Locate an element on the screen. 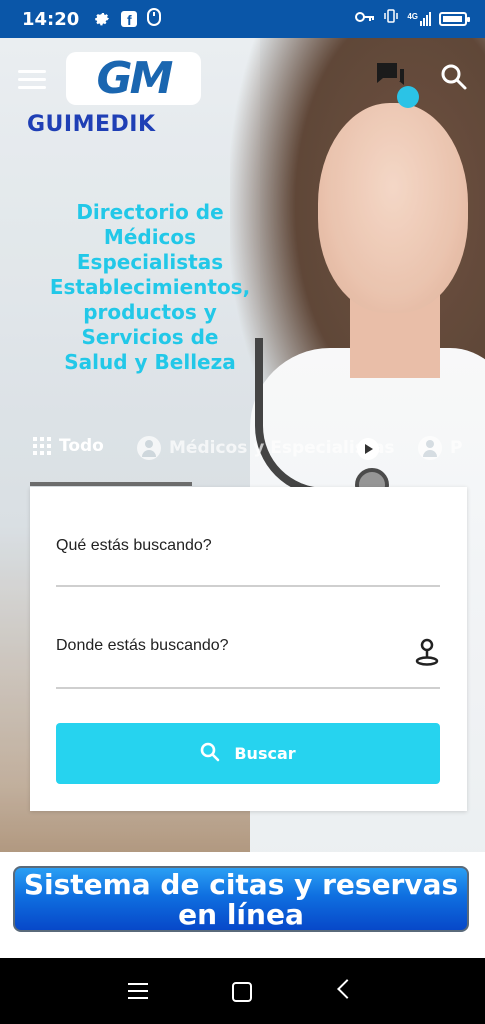 This screenshot has width=485, height=1024. tab-label: Todo is located at coordinates (81, 446).